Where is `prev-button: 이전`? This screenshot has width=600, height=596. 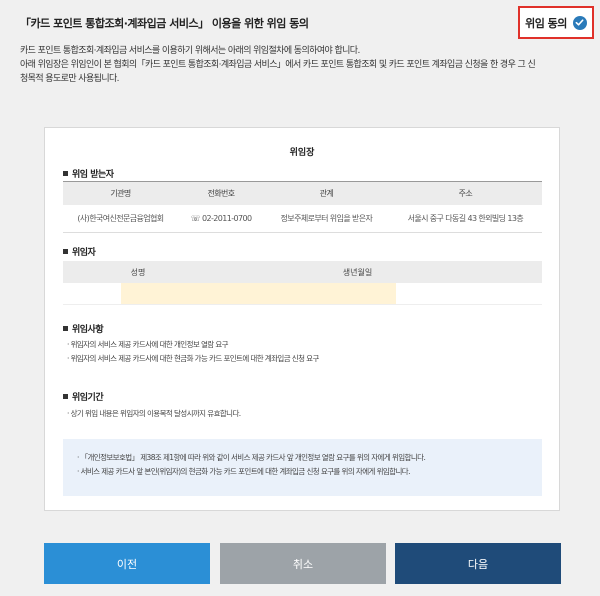
prev-button: 이전 is located at coordinates (127, 563).